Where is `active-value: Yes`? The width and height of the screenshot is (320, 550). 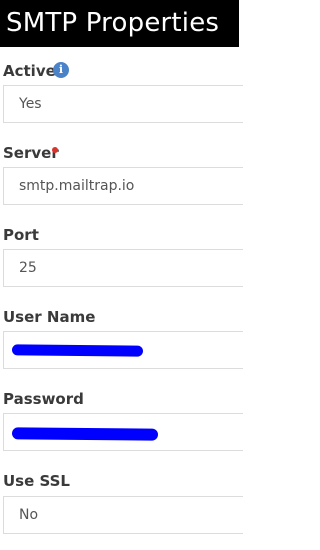
active-value: Yes is located at coordinates (30, 104).